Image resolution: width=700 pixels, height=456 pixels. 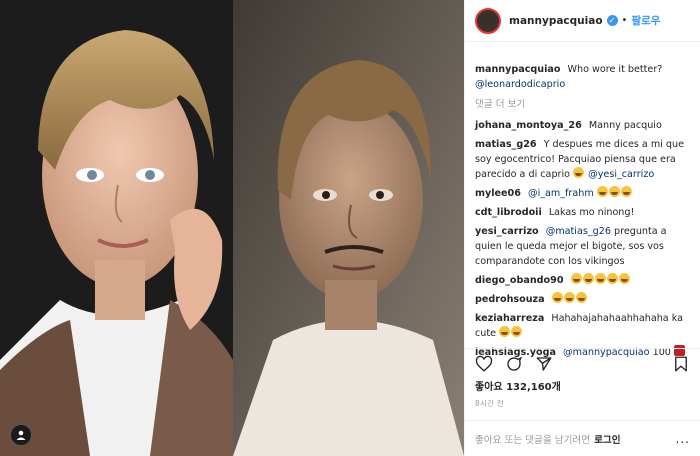 What do you see at coordinates (484, 364) in the screenshot?
I see `heart-icon` at bounding box center [484, 364].